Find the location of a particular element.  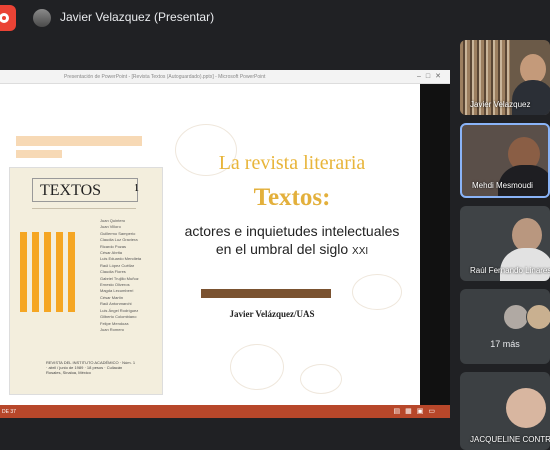

cover-bars-graphic is located at coordinates (47, 272).